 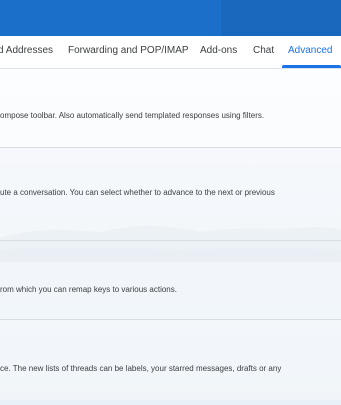 I want to click on tab-add-ons: Add-ons, so click(x=218, y=51).